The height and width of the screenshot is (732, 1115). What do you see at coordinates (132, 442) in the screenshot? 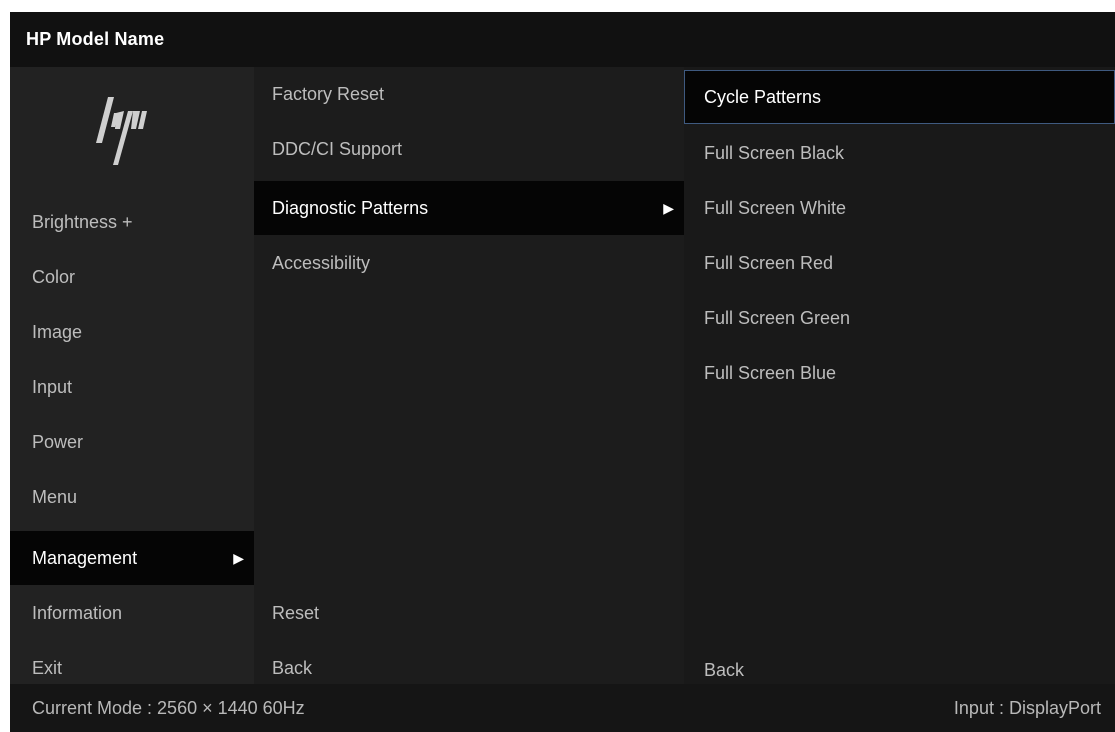
I see `main-menu-item-power: Power` at bounding box center [132, 442].